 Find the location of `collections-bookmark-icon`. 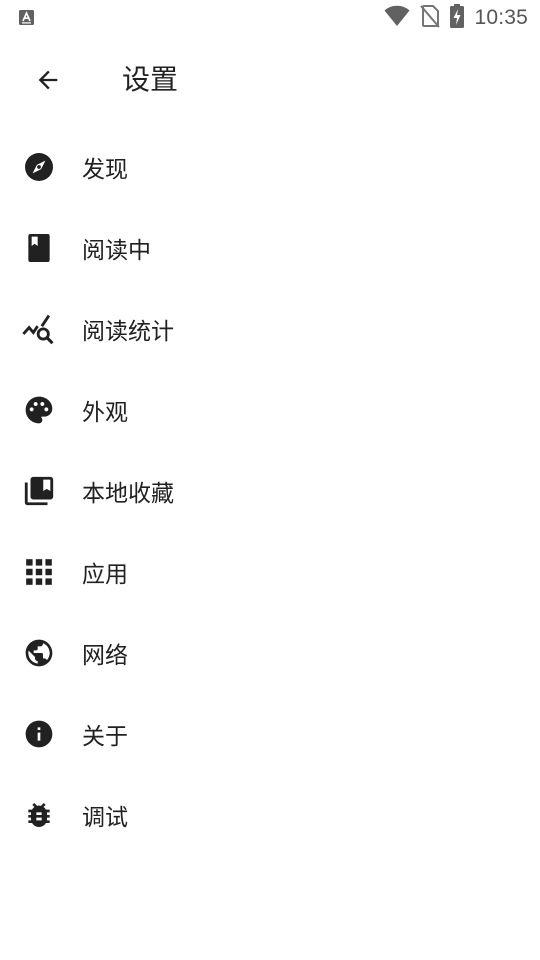

collections-bookmark-icon is located at coordinates (39, 491).